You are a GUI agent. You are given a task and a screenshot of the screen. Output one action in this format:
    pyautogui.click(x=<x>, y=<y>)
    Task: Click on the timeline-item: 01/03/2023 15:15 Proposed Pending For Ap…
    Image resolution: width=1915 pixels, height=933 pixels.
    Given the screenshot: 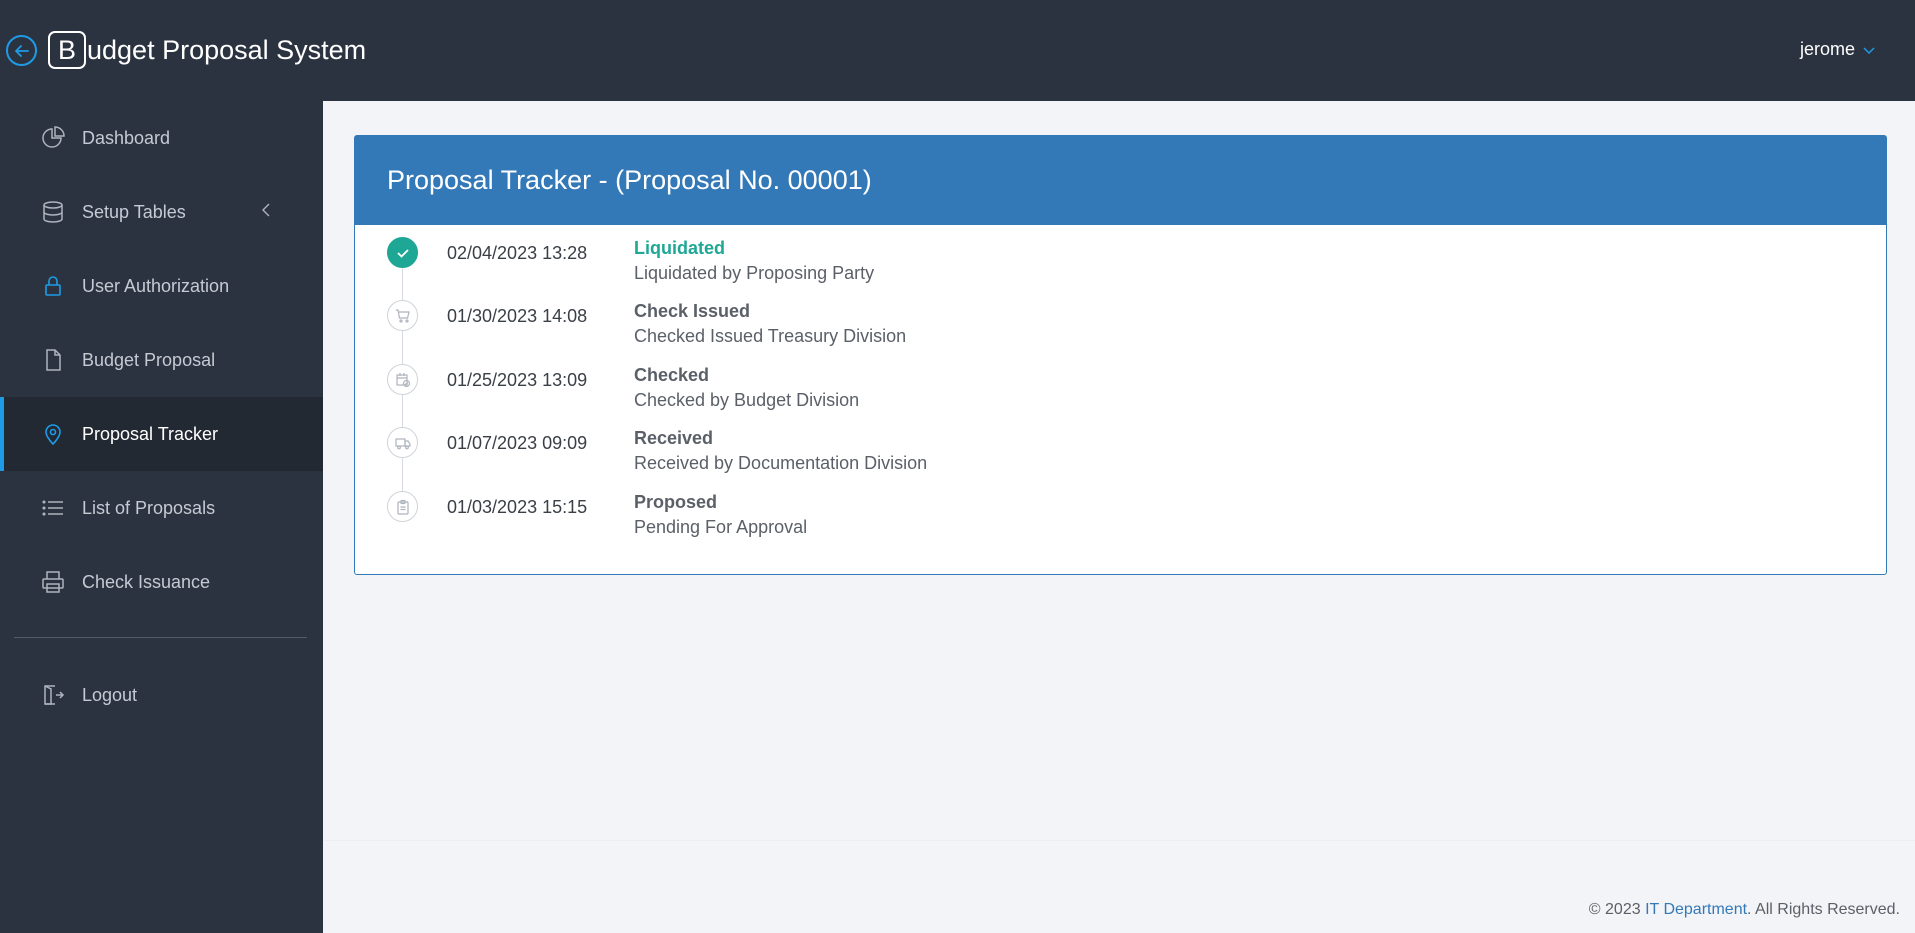 What is the action you would take?
    pyautogui.click(x=1120, y=511)
    